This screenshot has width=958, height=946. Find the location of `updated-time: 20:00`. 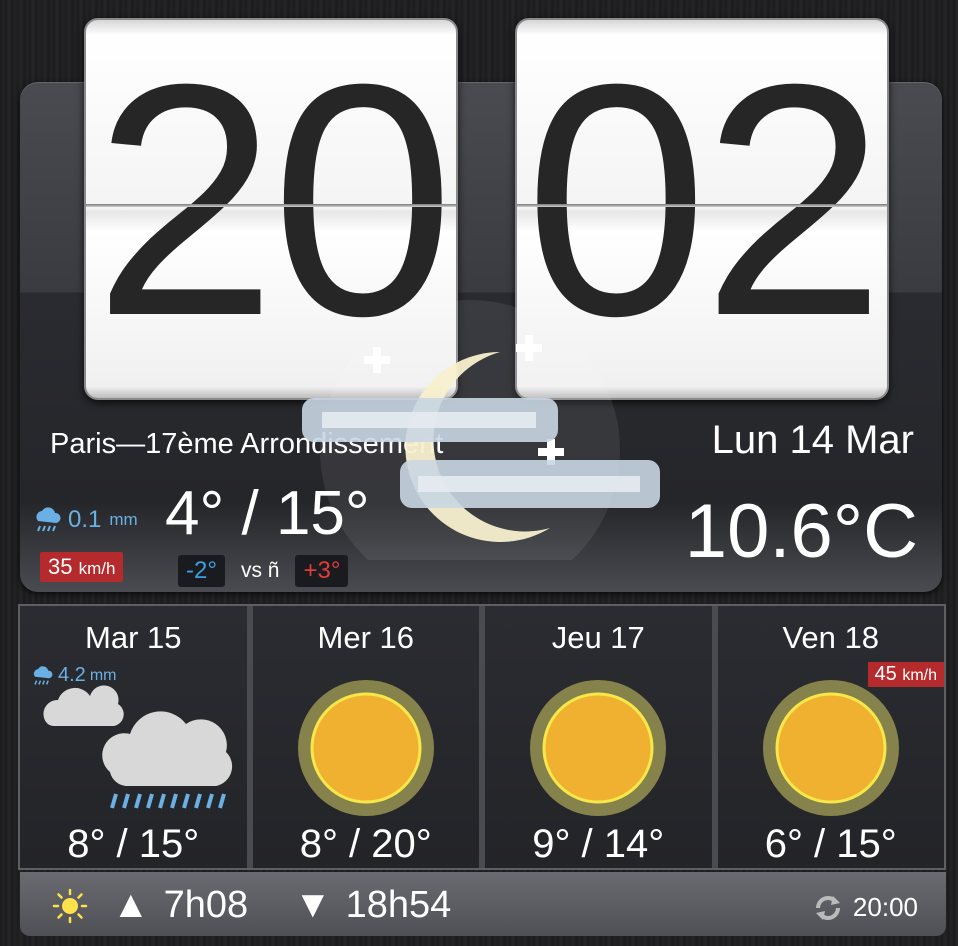

updated-time: 20:00 is located at coordinates (885, 907).